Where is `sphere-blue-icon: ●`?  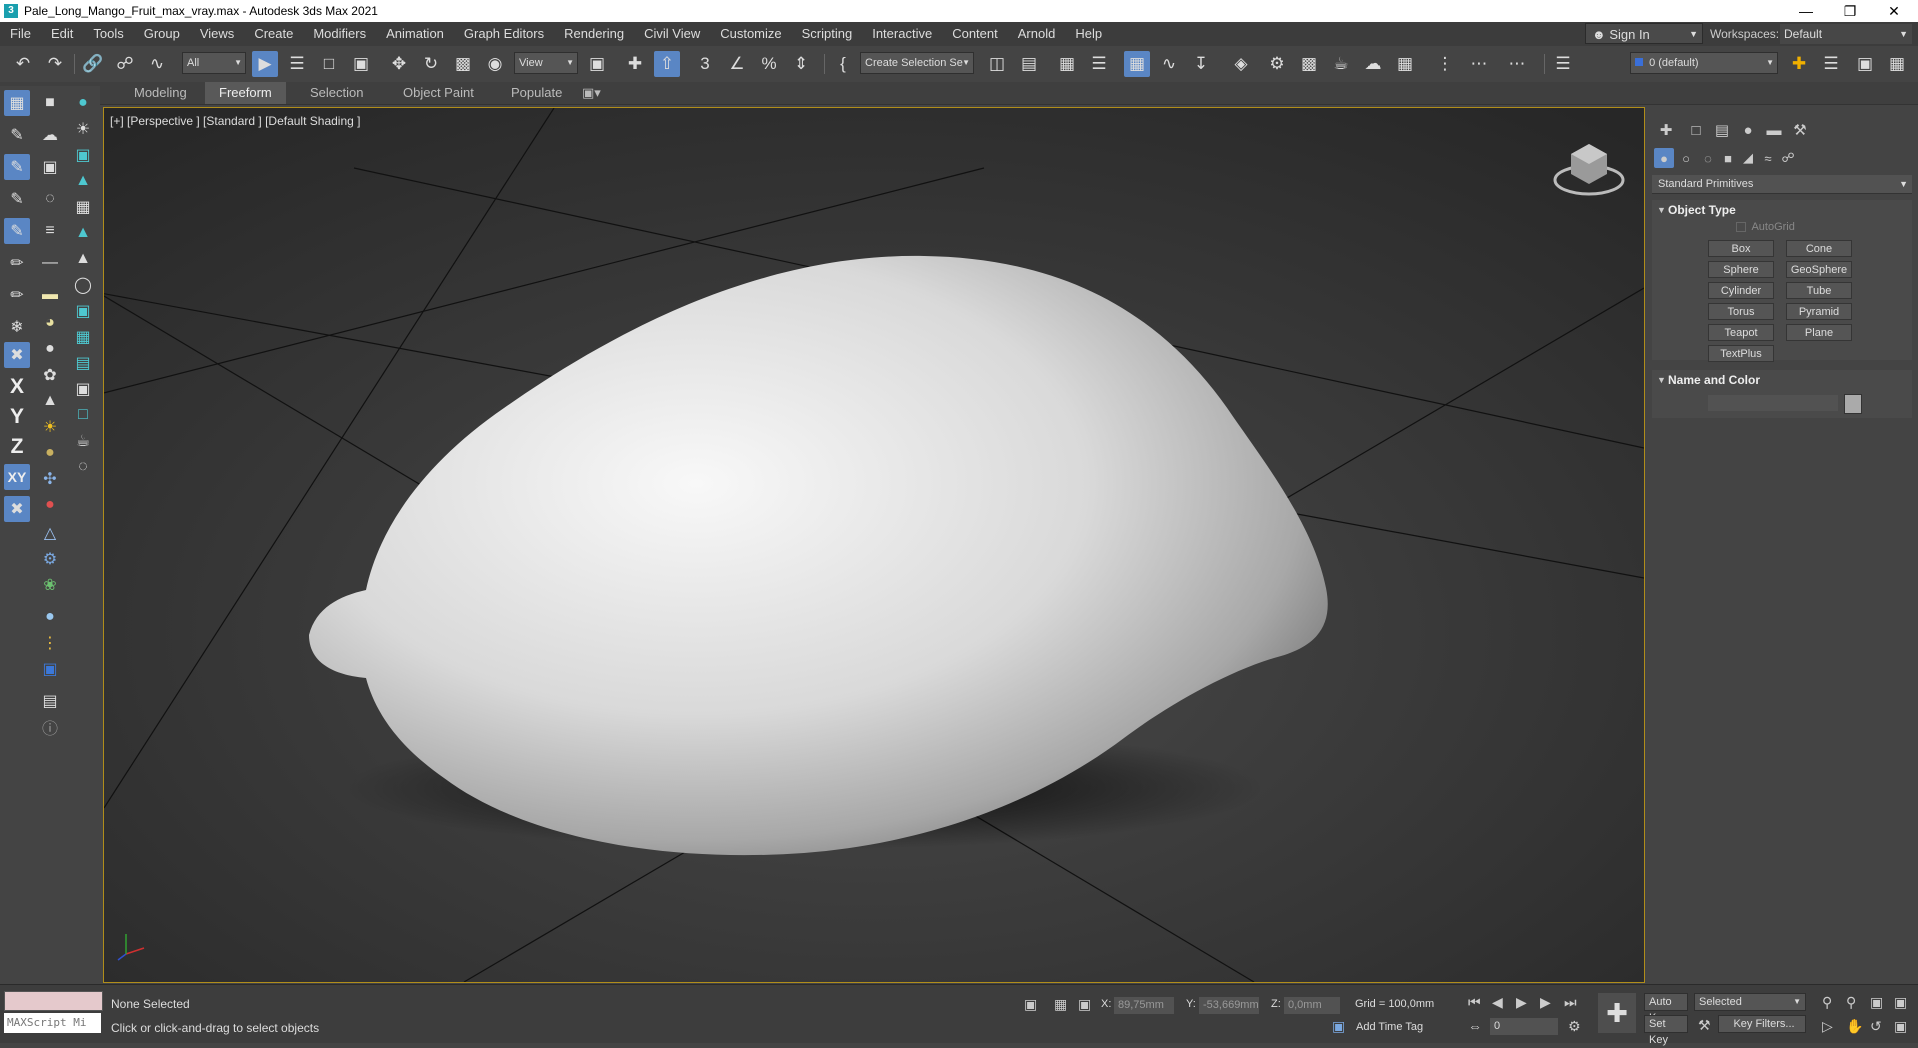
sphere-blue-icon: ● is located at coordinates (50, 617).